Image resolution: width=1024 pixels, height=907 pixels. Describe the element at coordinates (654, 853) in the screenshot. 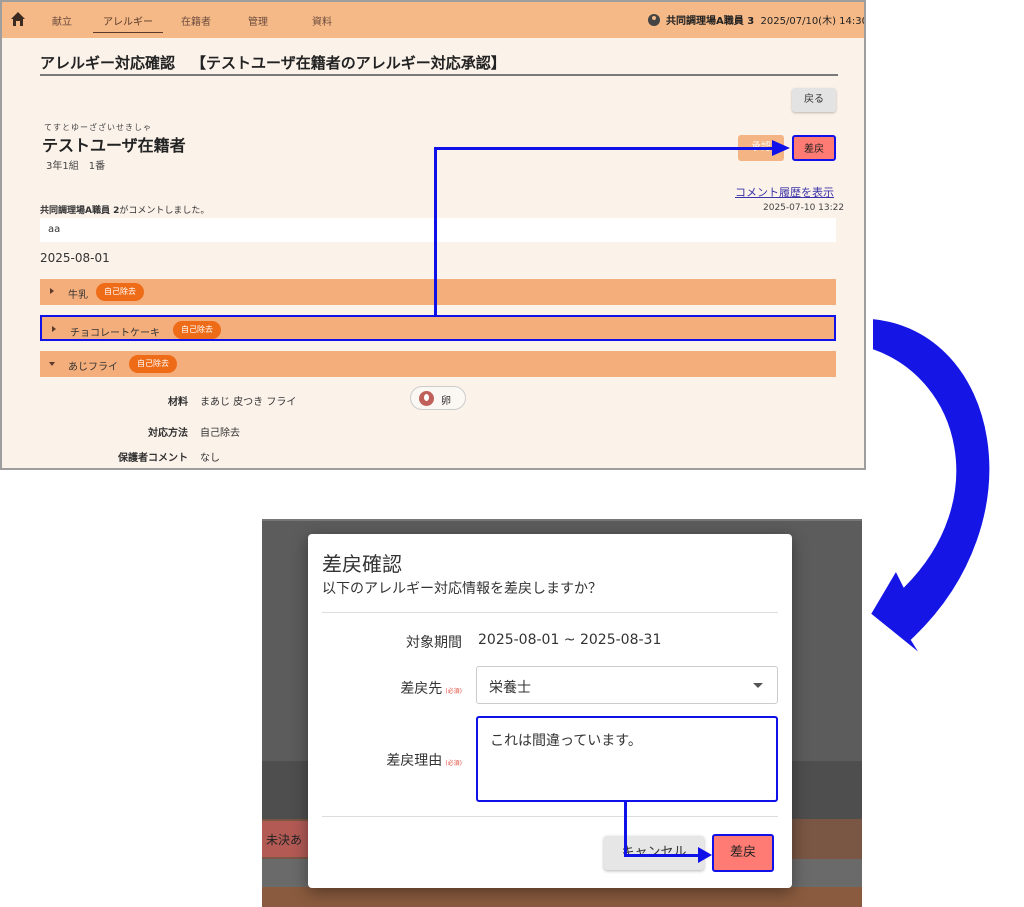

I see `cancel-button: キャンセル` at that location.